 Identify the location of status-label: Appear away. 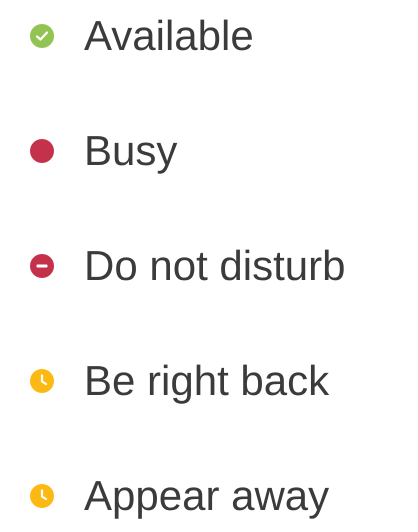
(207, 496).